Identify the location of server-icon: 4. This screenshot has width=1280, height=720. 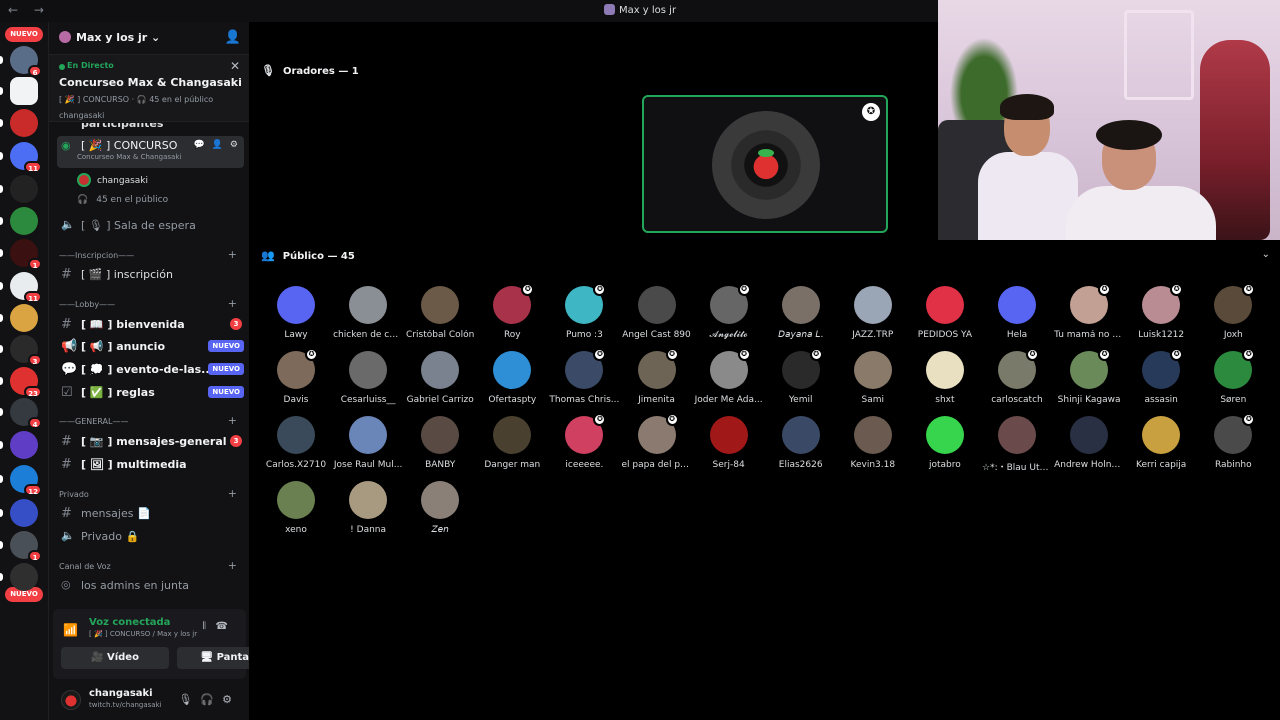
(21, 413).